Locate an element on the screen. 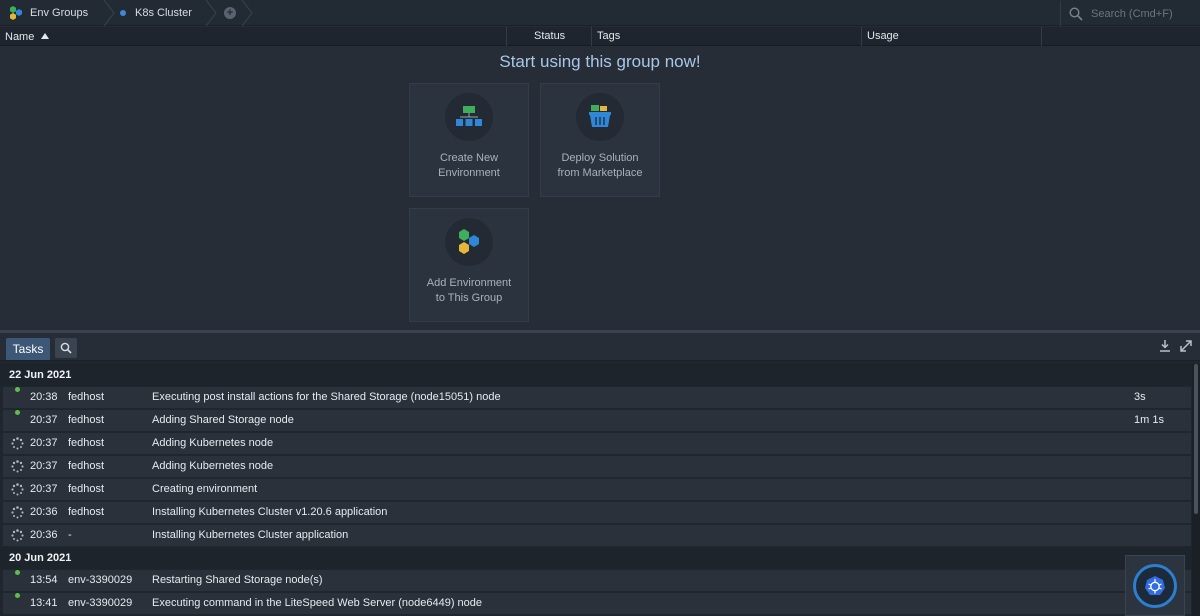  tasks-scrollbar is located at coordinates (1196, 490).